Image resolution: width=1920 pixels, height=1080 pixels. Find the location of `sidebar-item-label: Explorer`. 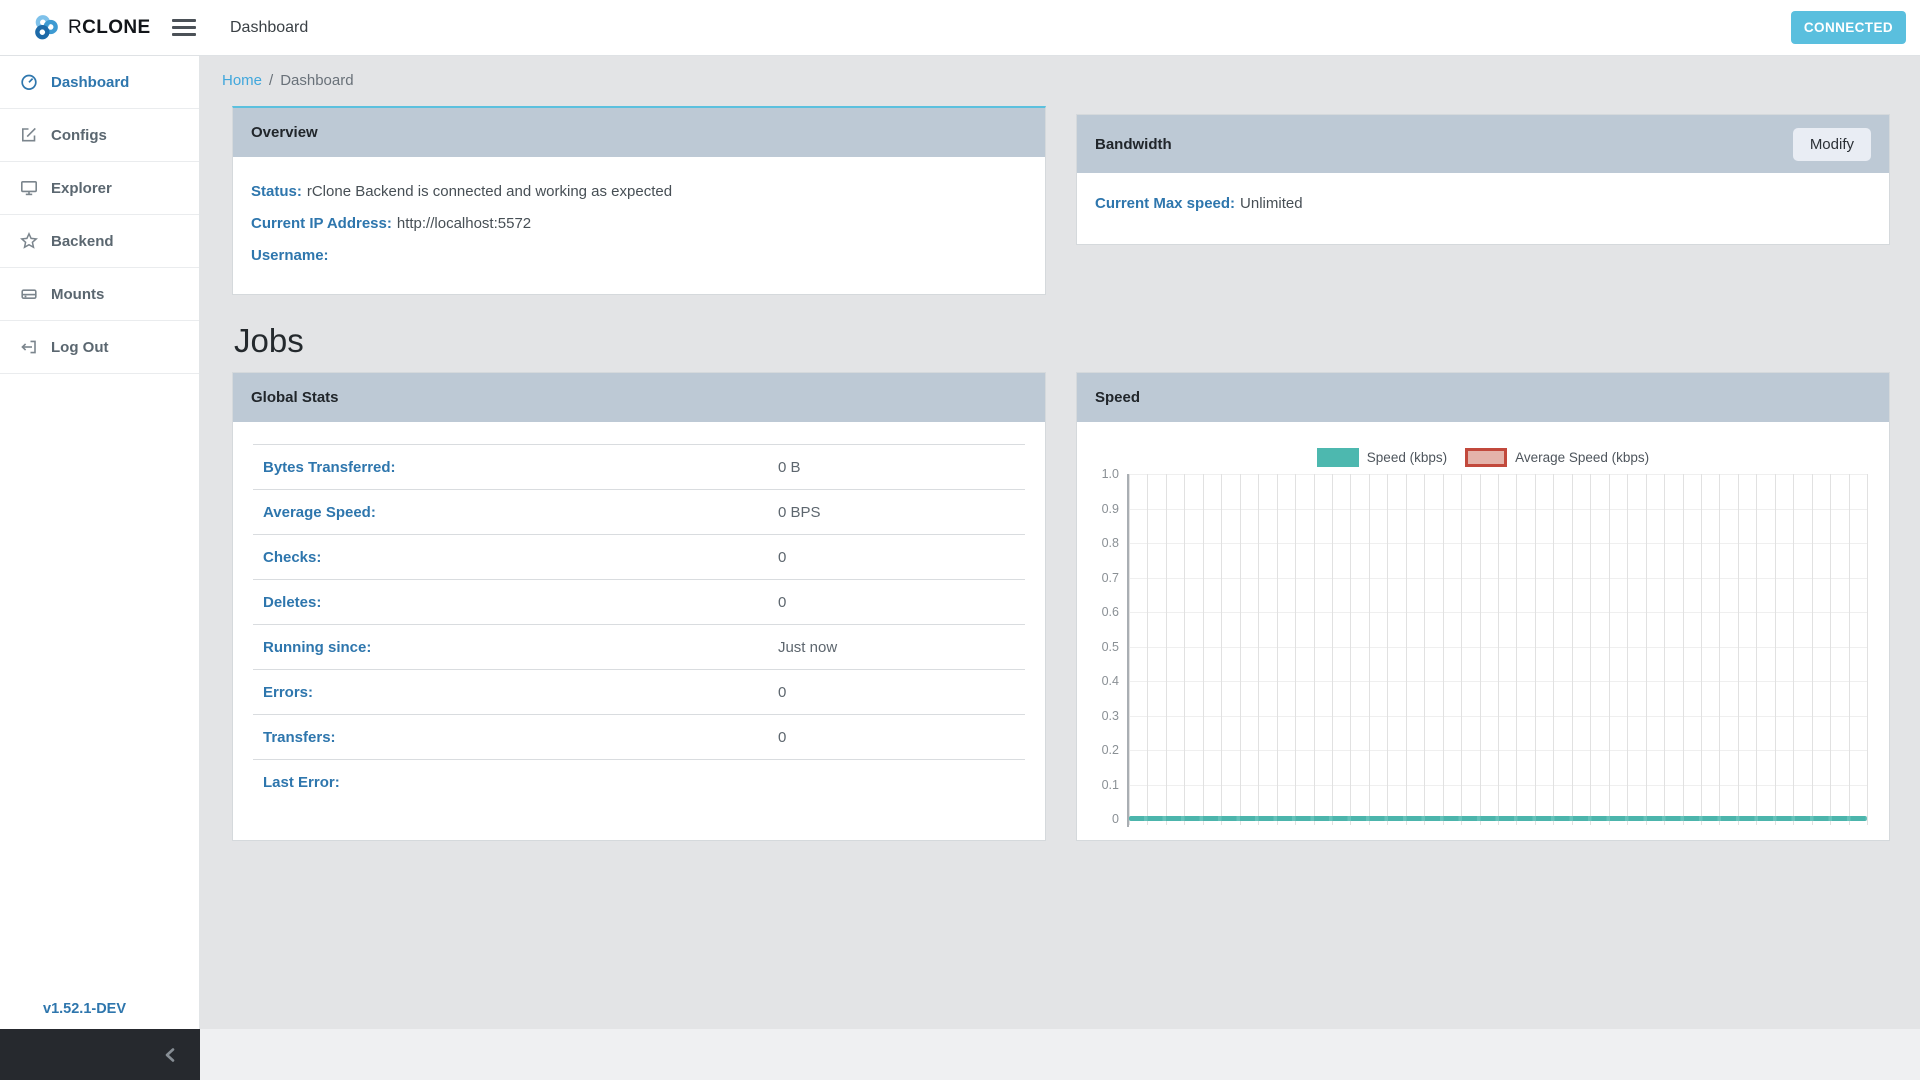

sidebar-item-label: Explorer is located at coordinates (81, 188).